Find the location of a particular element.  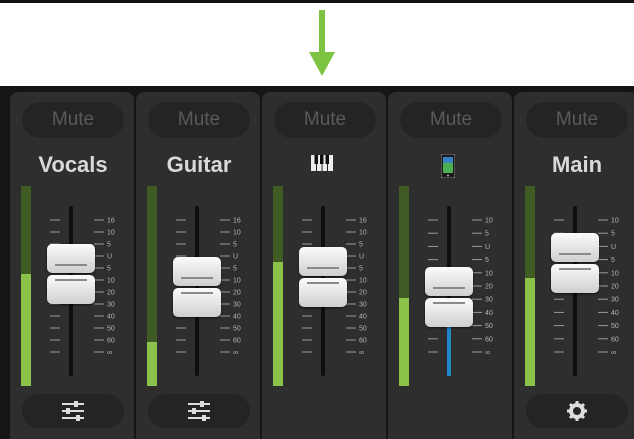

gear-icon is located at coordinates (577, 411).